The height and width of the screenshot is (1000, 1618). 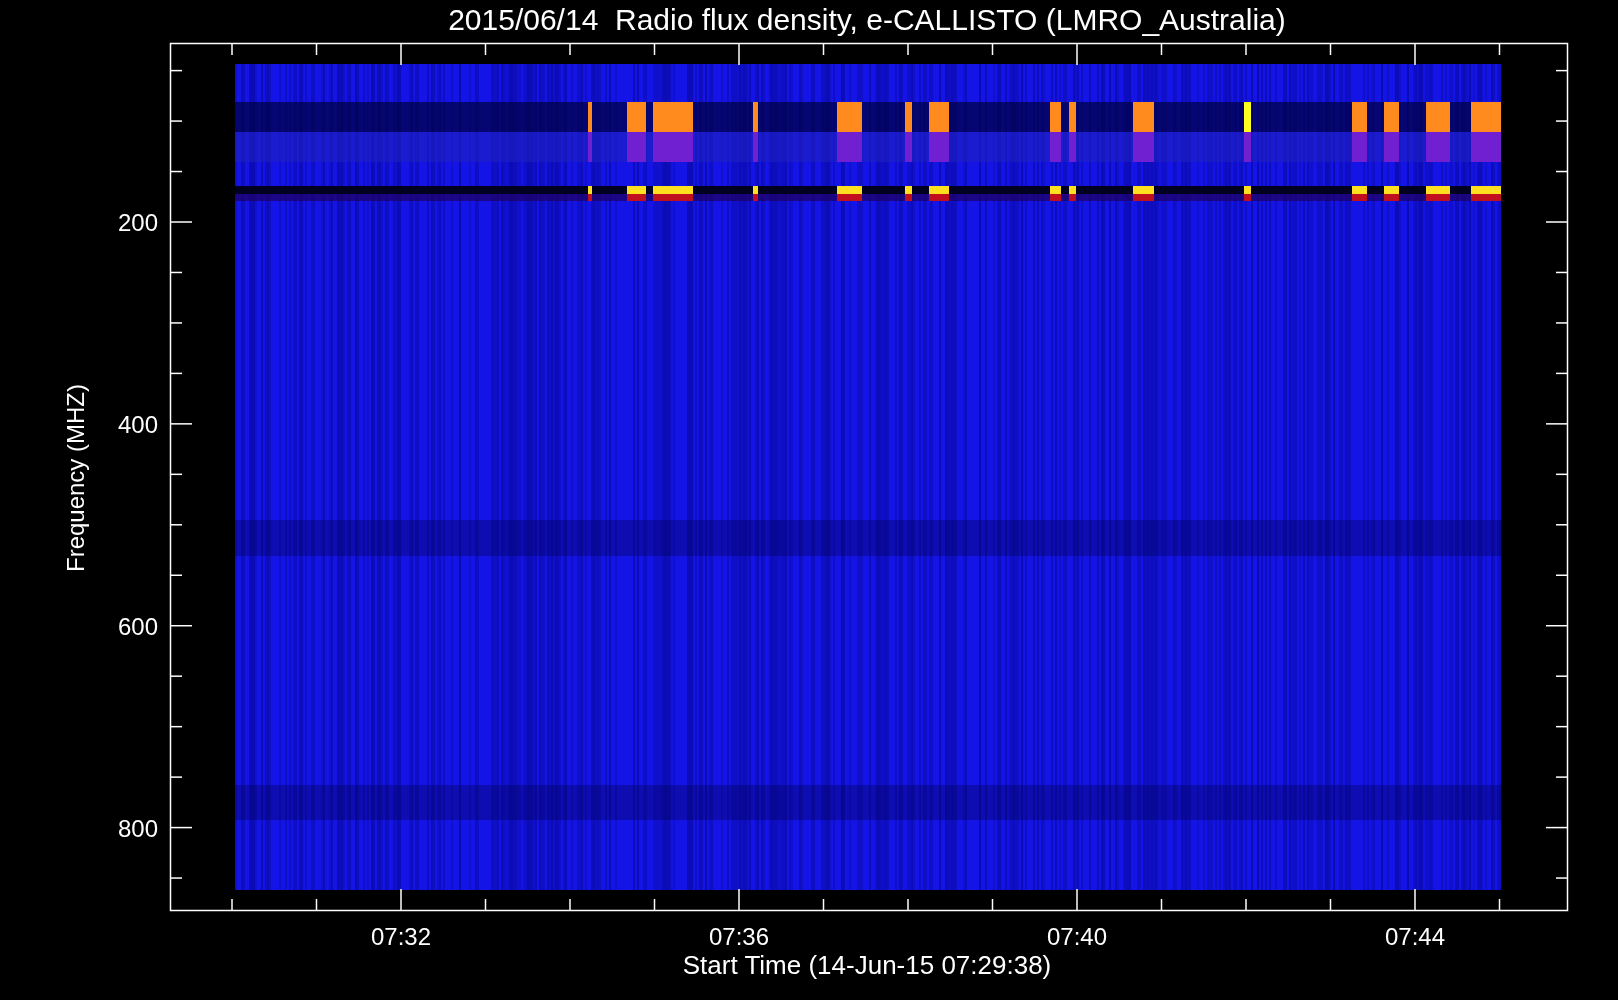 I want to click on x-tick-label: 07:32, so click(x=401, y=936).